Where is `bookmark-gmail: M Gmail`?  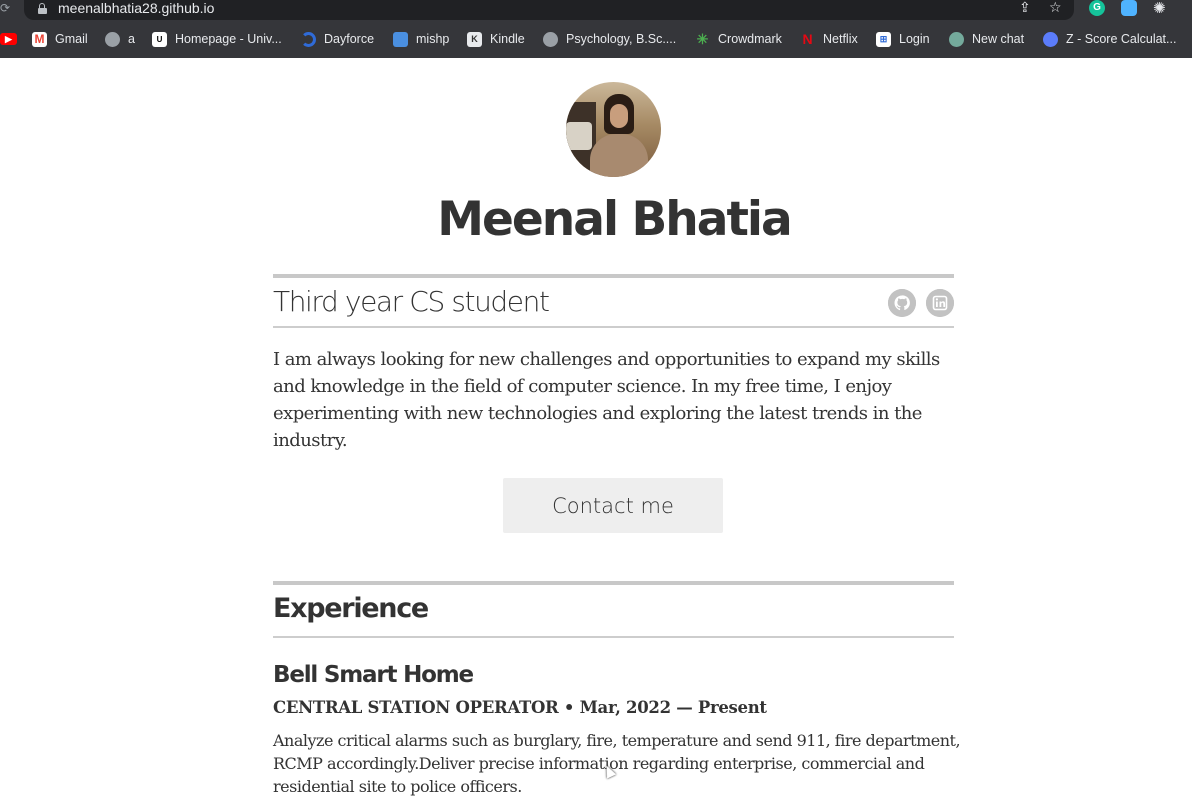
bookmark-gmail: M Gmail is located at coordinates (60, 39).